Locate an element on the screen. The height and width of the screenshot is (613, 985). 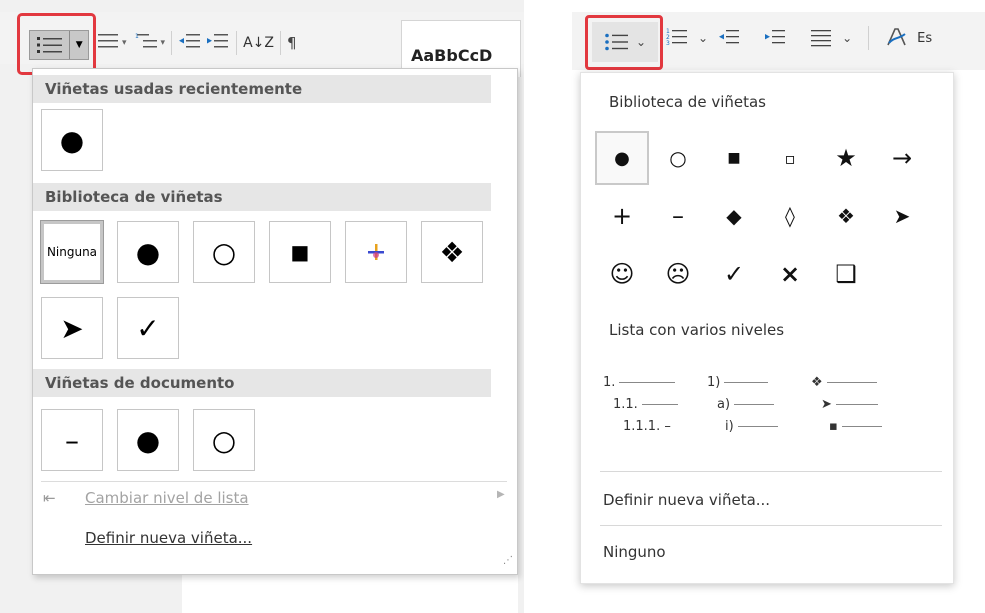
resize-grip-icon: ⋰ is located at coordinates (508, 560).